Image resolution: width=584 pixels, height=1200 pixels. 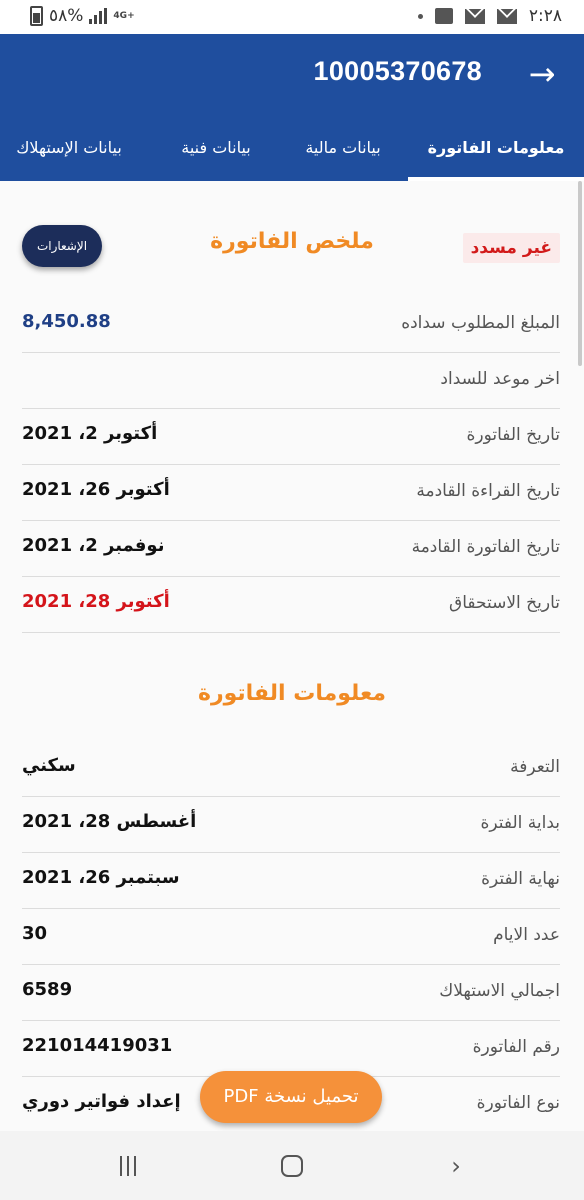 I want to click on row-value: إعداد فواتير دوري, so click(x=101, y=1101).